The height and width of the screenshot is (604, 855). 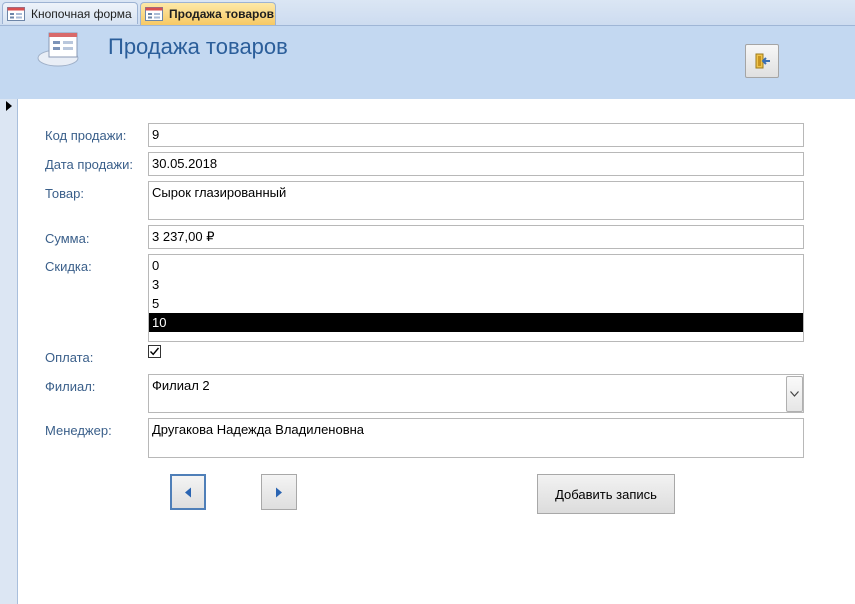 What do you see at coordinates (476, 393) in the screenshot?
I see `branch-combobox: Филиал 2` at bounding box center [476, 393].